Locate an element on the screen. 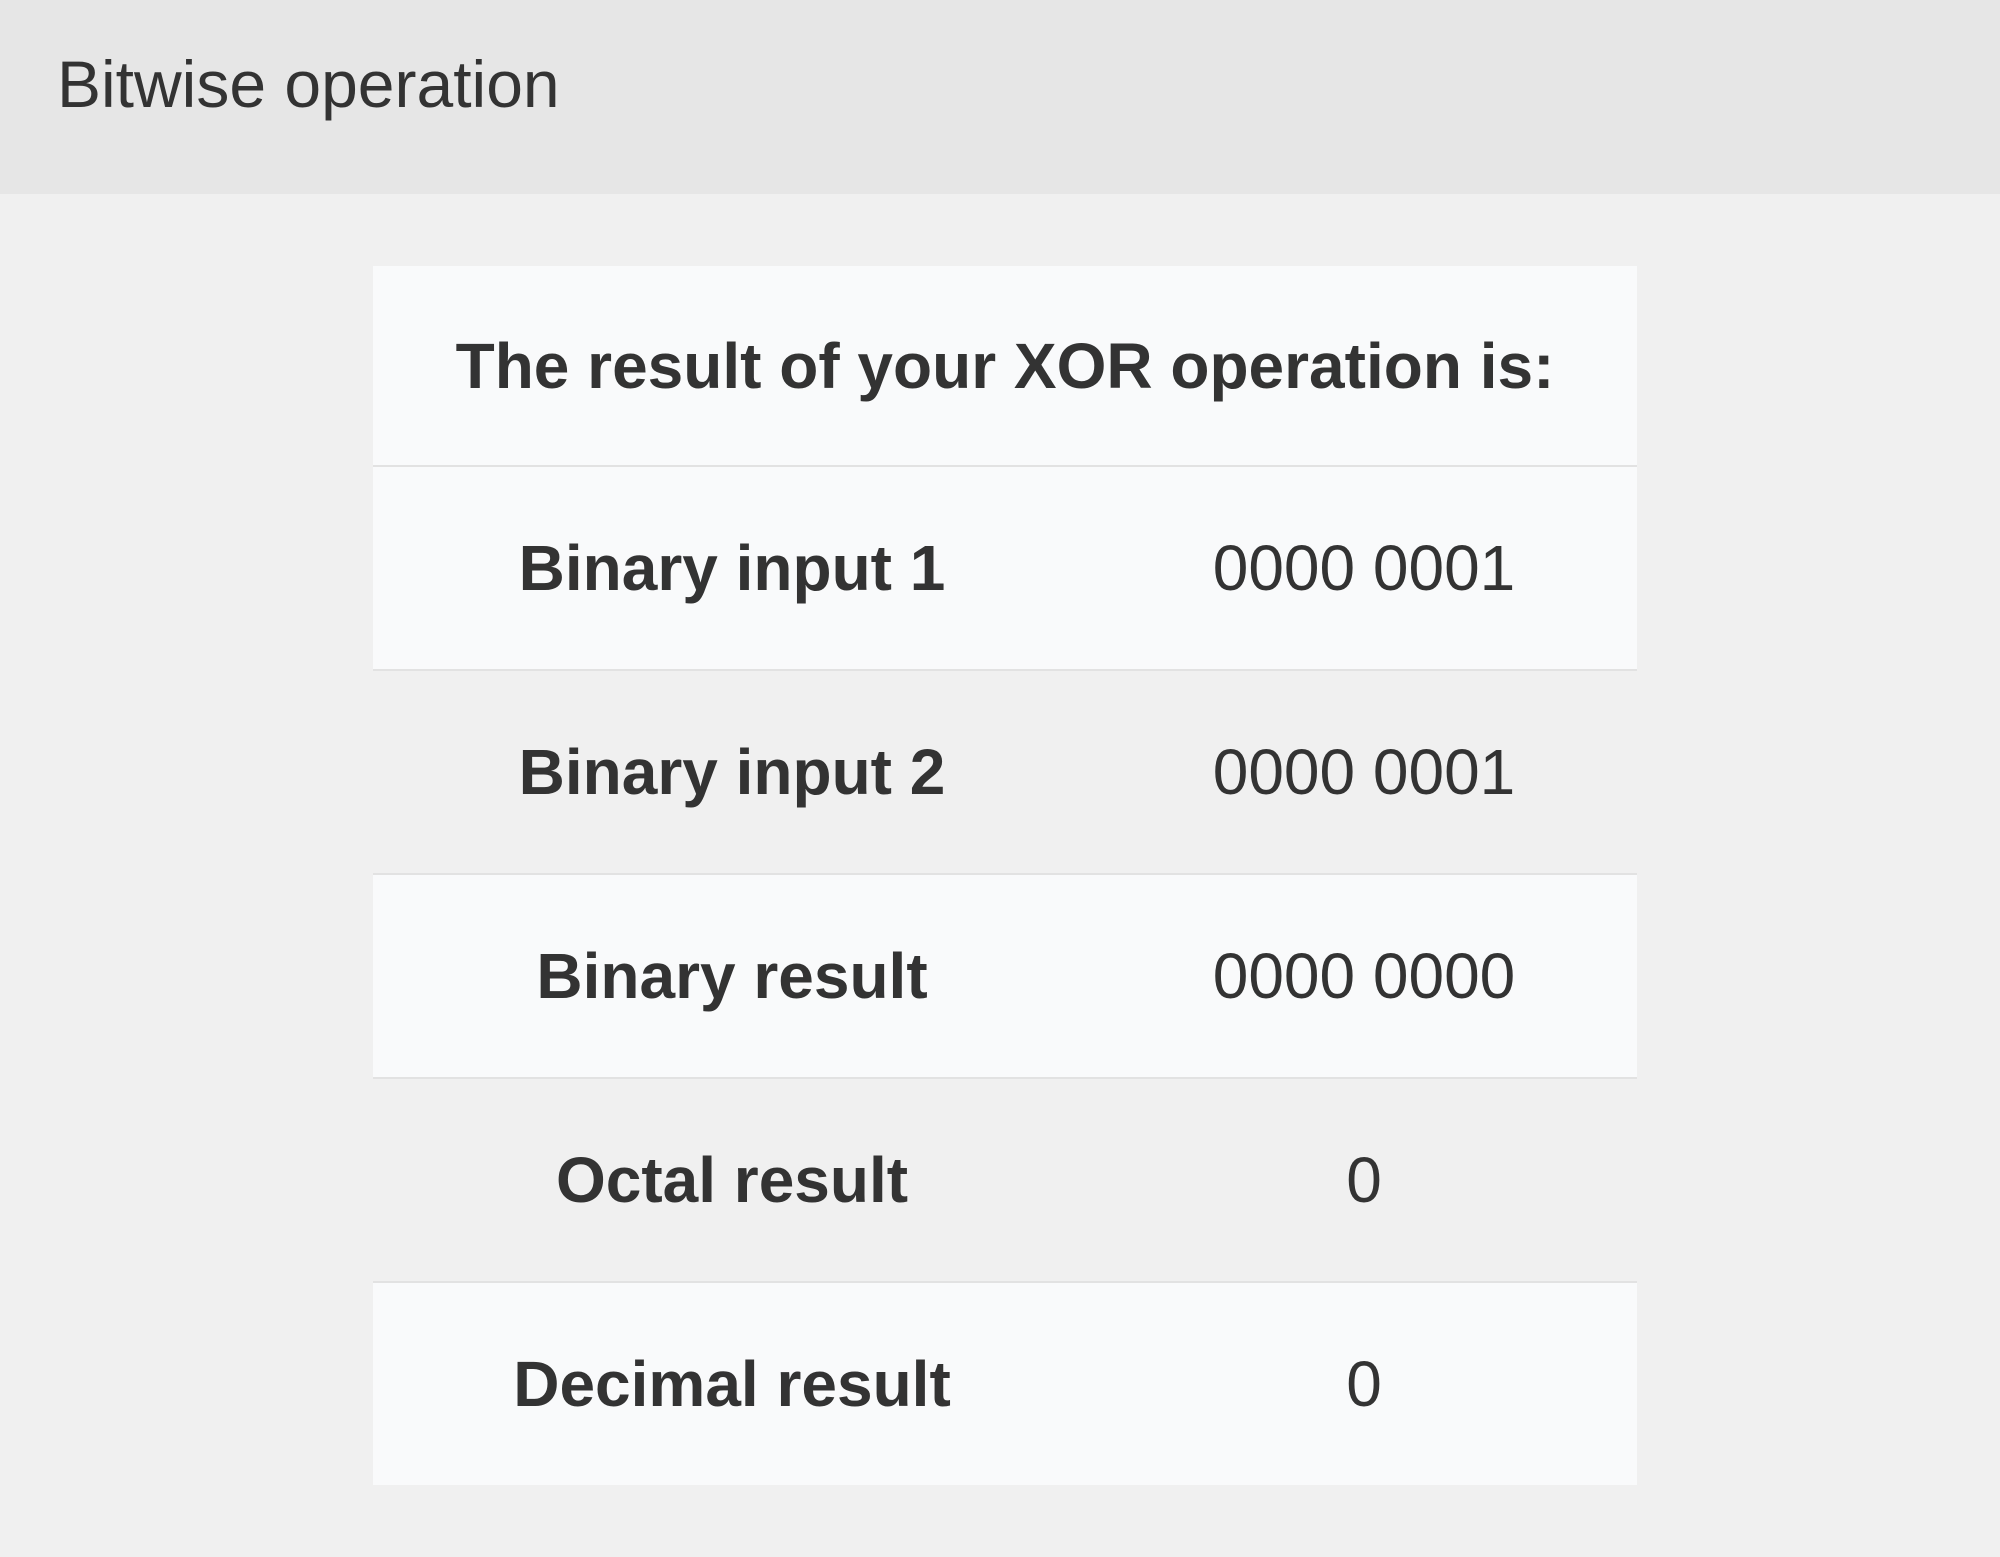 This screenshot has height=1557, width=2000. row-value: 0000 0000 is located at coordinates (1364, 976).